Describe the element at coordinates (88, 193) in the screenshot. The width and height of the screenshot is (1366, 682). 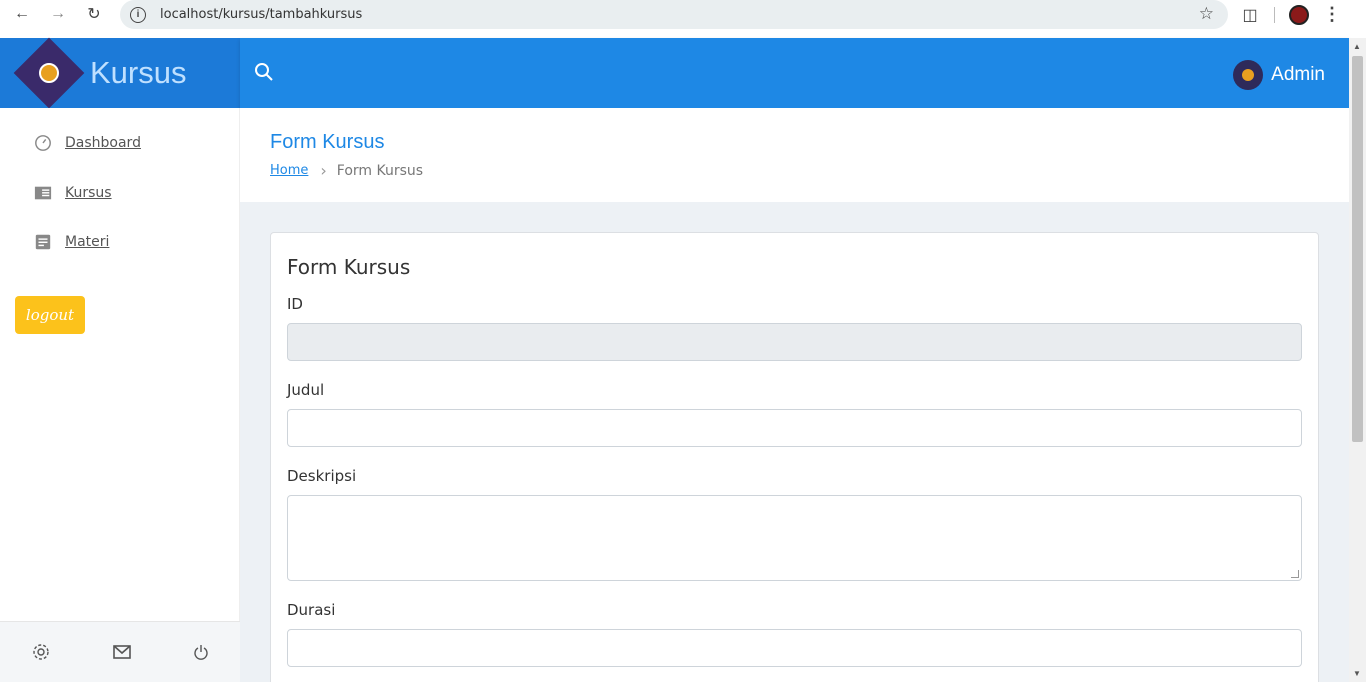
I see `sidebar-item-label: Kursus` at that location.